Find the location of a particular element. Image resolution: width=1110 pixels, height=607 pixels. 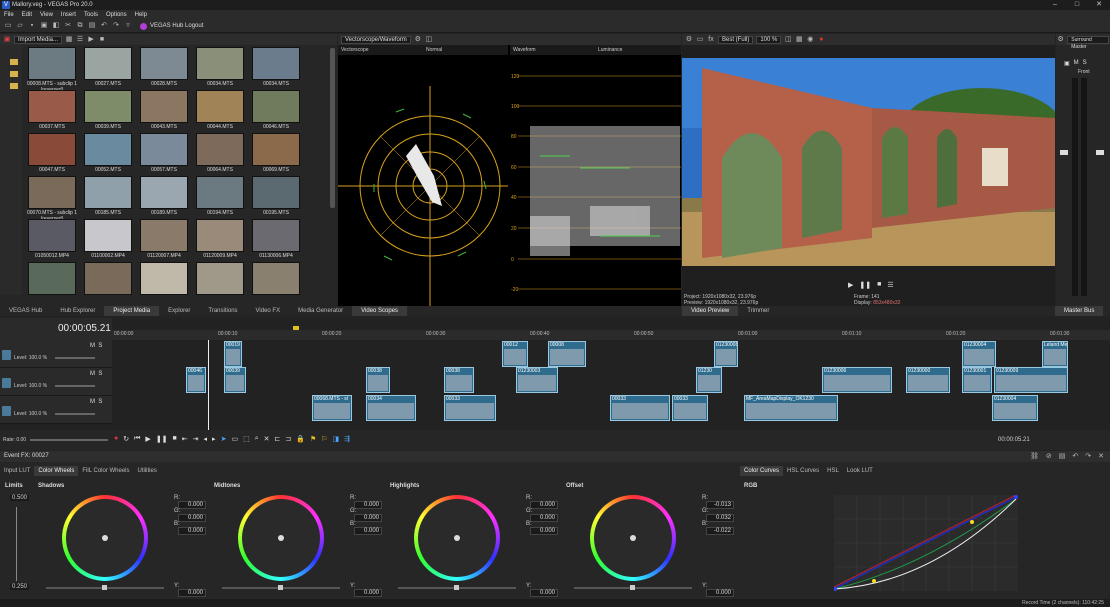

auto-ripple-icon: ⇶ is located at coordinates (347, 439).